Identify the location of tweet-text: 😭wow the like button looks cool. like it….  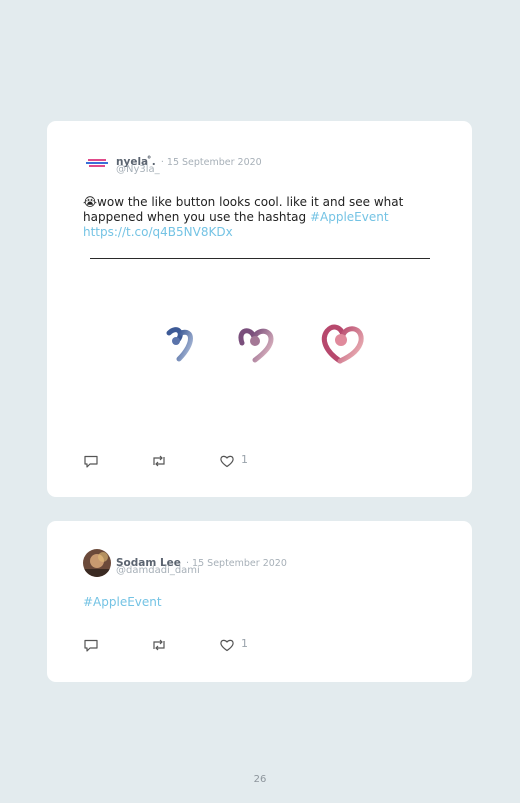
(248, 217).